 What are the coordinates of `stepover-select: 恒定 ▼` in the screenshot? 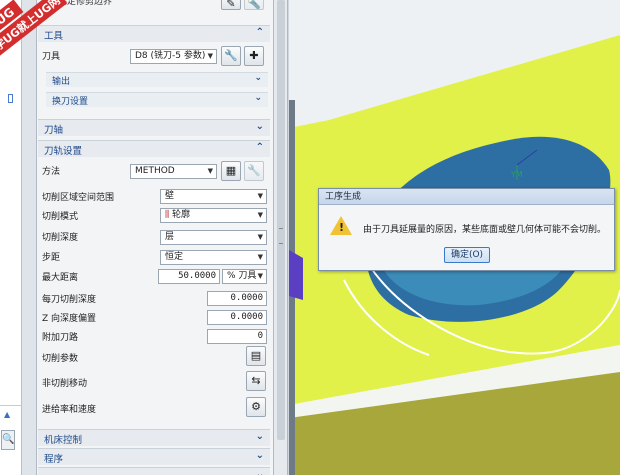 It's located at (213, 257).